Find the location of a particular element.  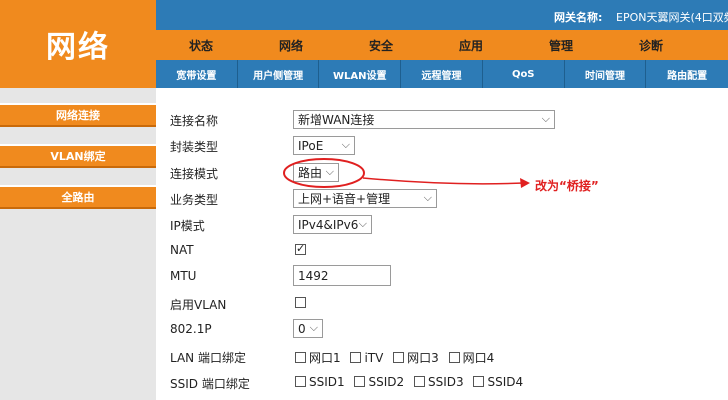

highlight-ellipse is located at coordinates (324, 173).